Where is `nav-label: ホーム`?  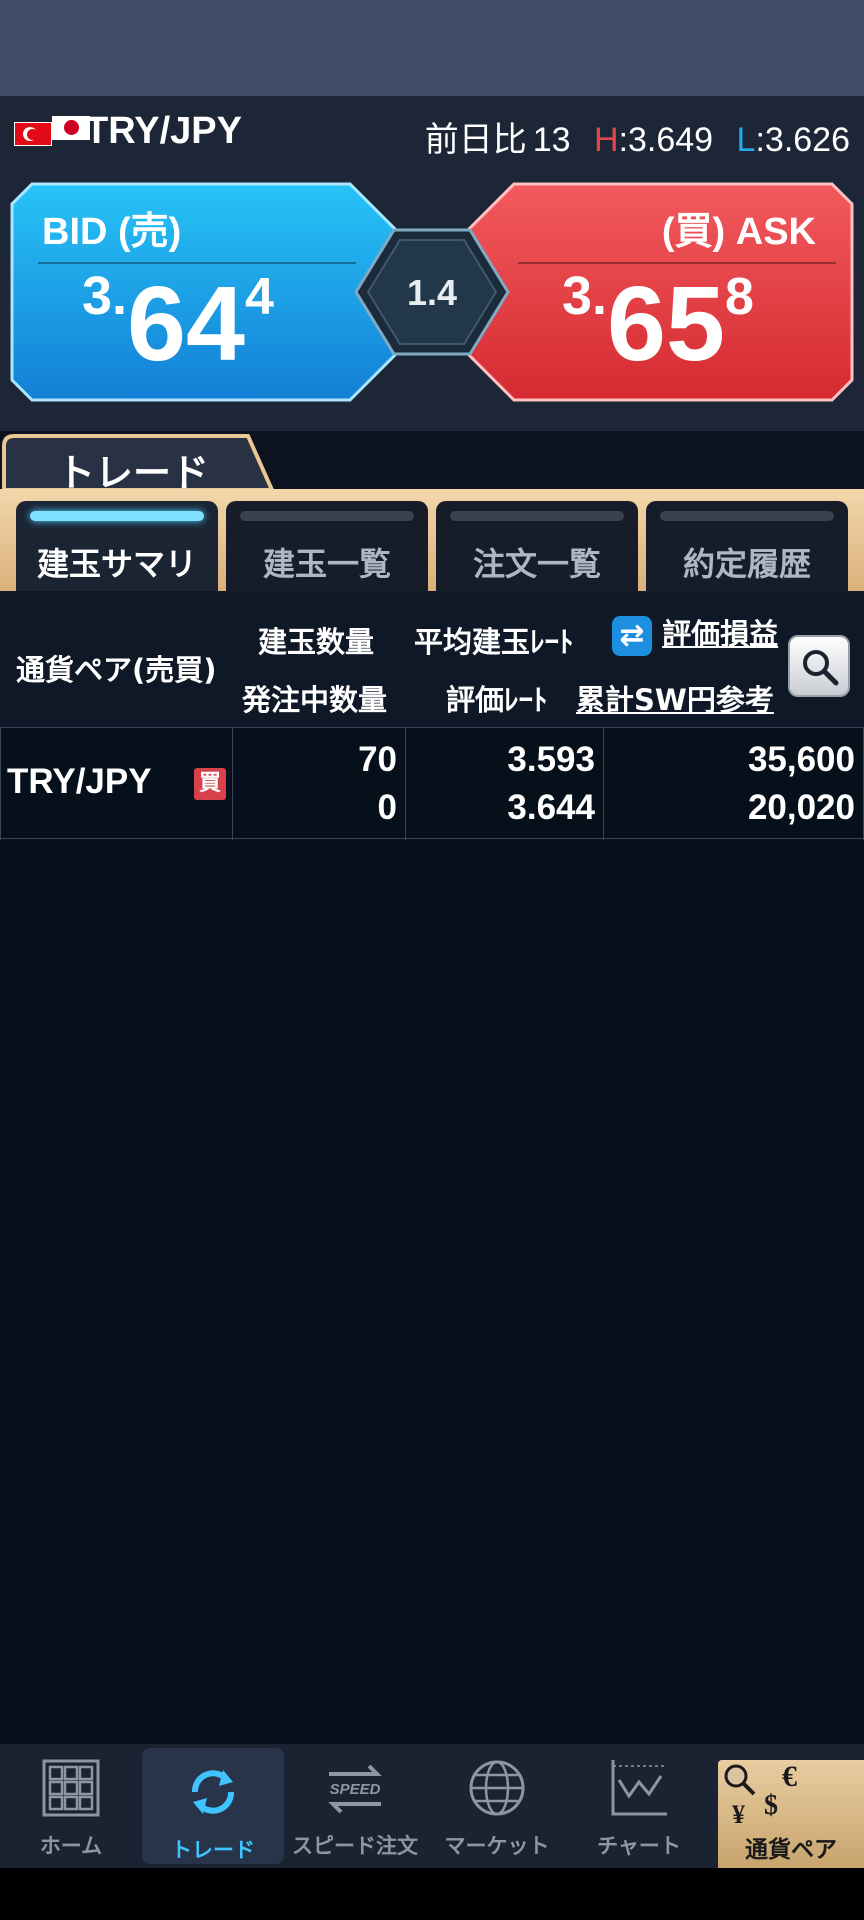 nav-label: ホーム is located at coordinates (71, 1846).